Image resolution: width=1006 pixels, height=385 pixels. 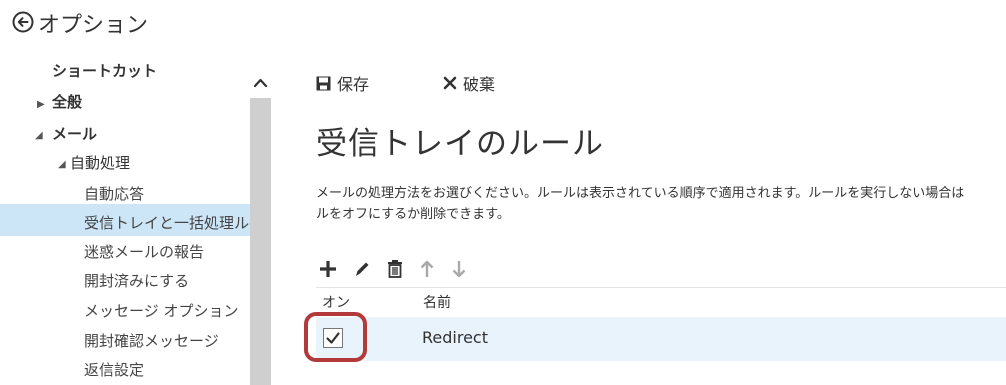 What do you see at coordinates (336, 302) in the screenshot?
I see `column-header-on: オン` at bounding box center [336, 302].